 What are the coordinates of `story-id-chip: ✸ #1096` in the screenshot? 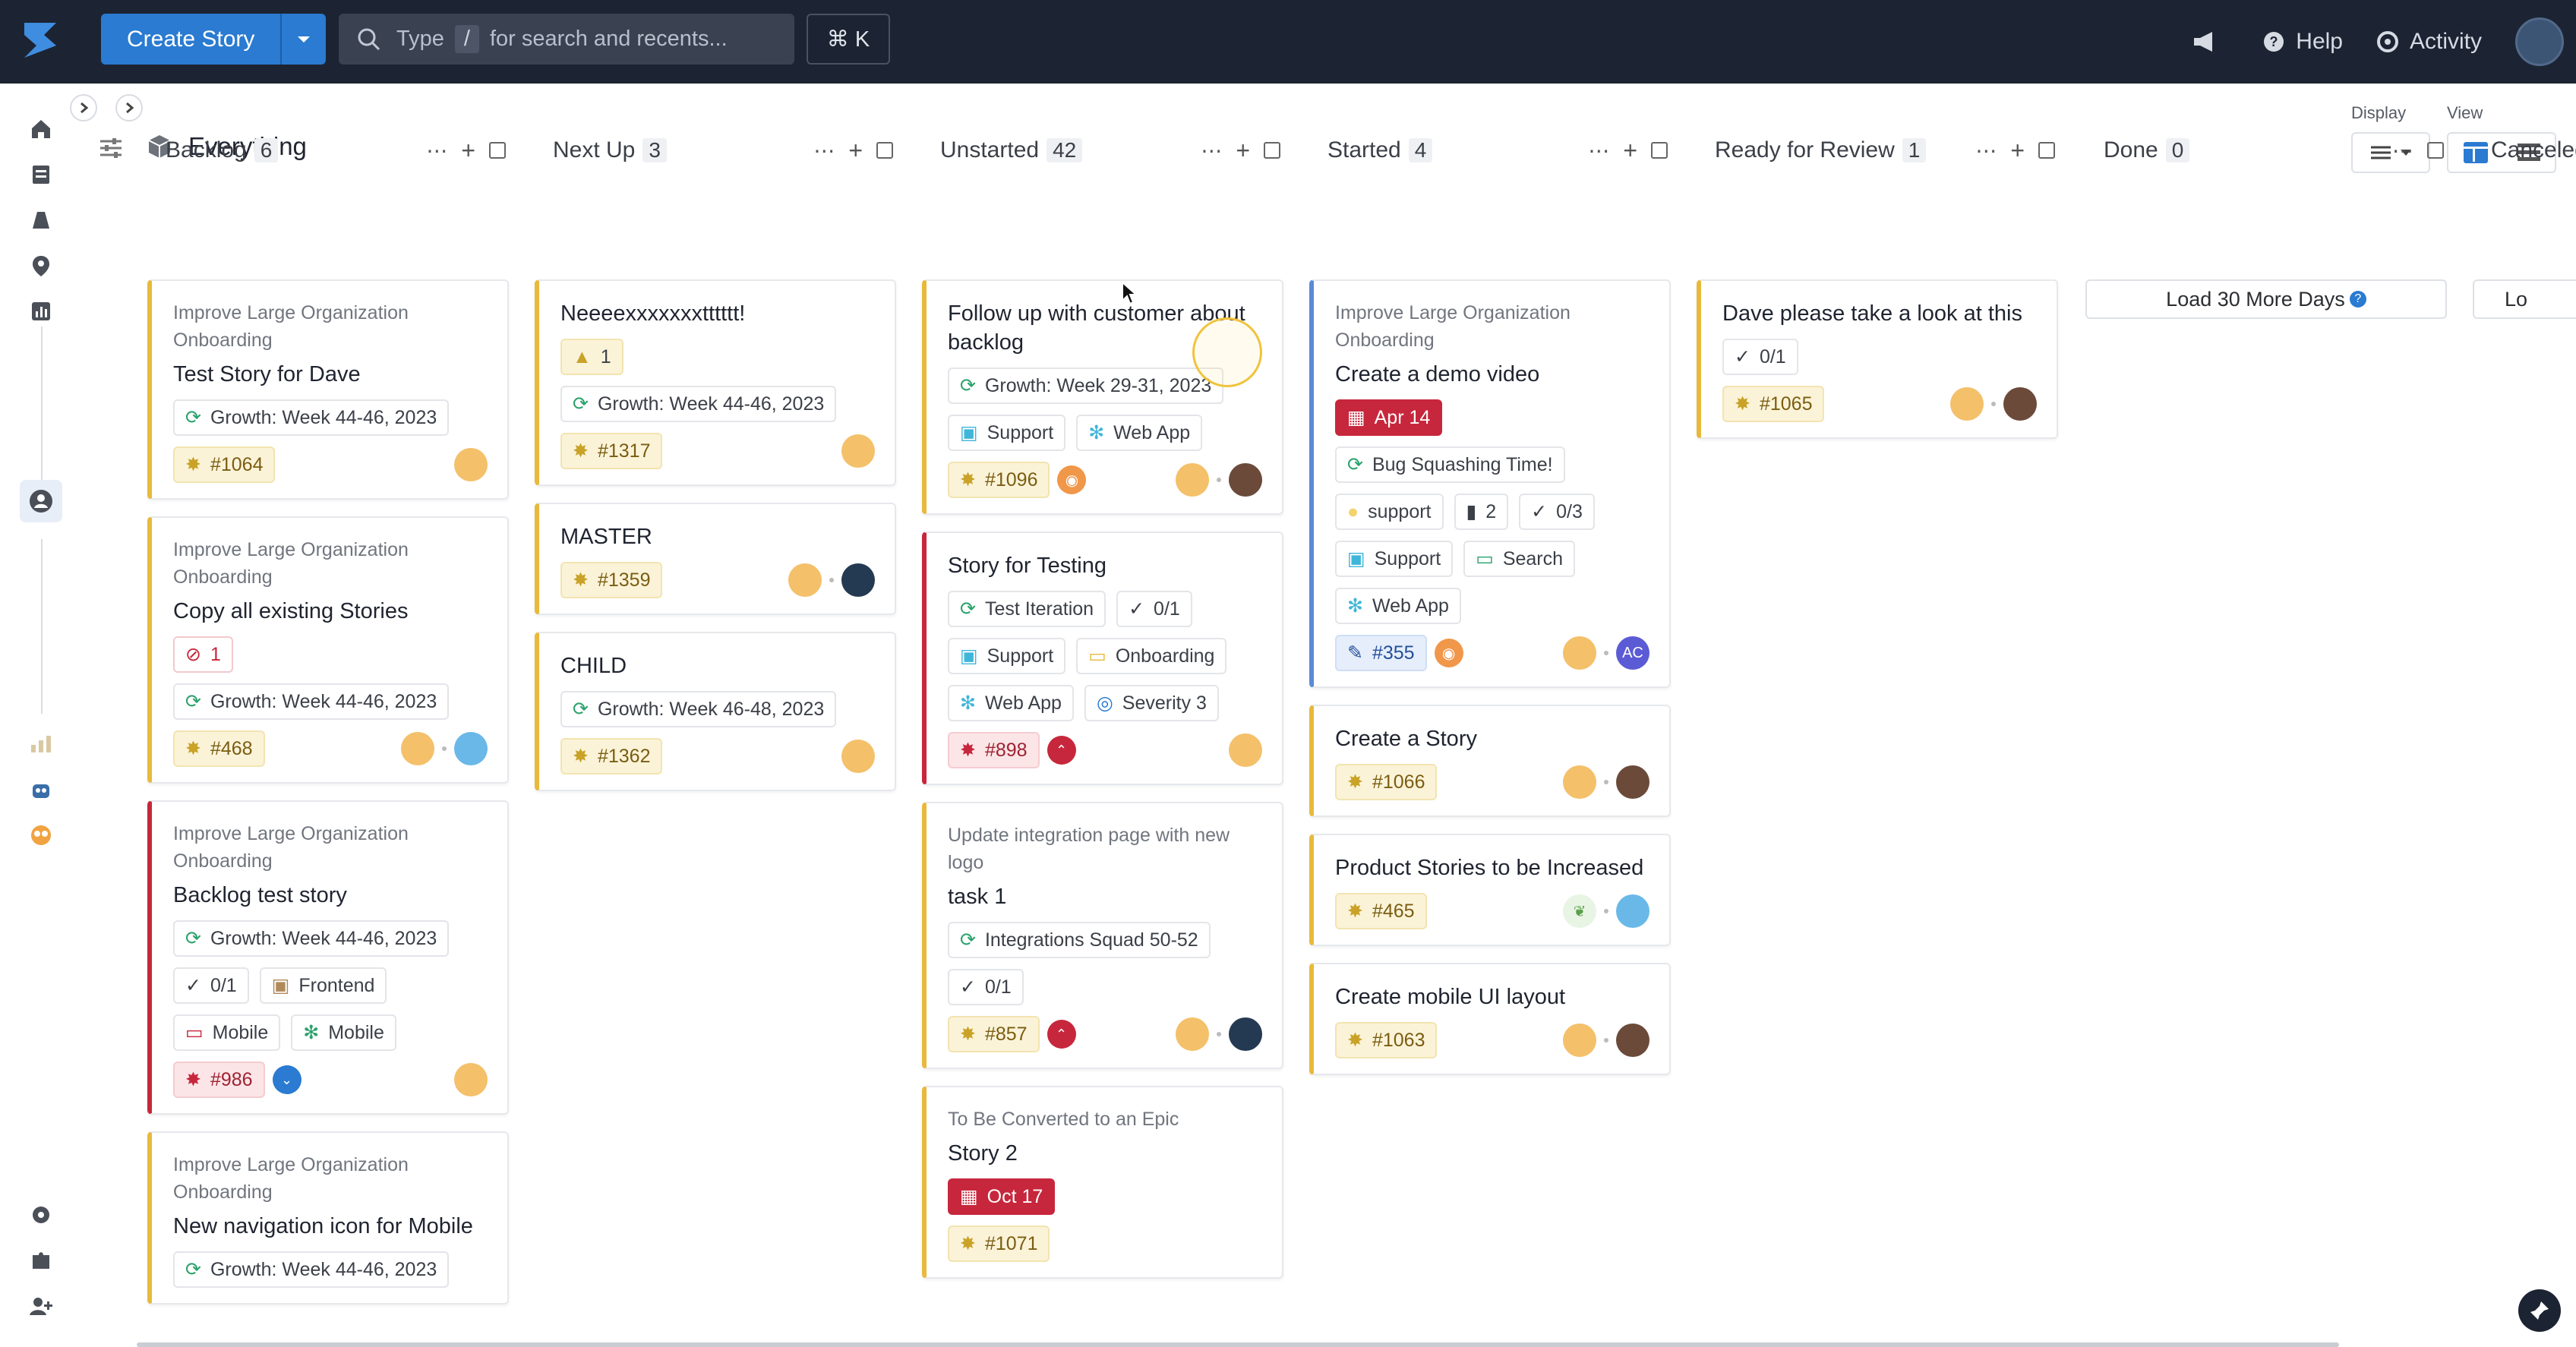 It's located at (999, 480).